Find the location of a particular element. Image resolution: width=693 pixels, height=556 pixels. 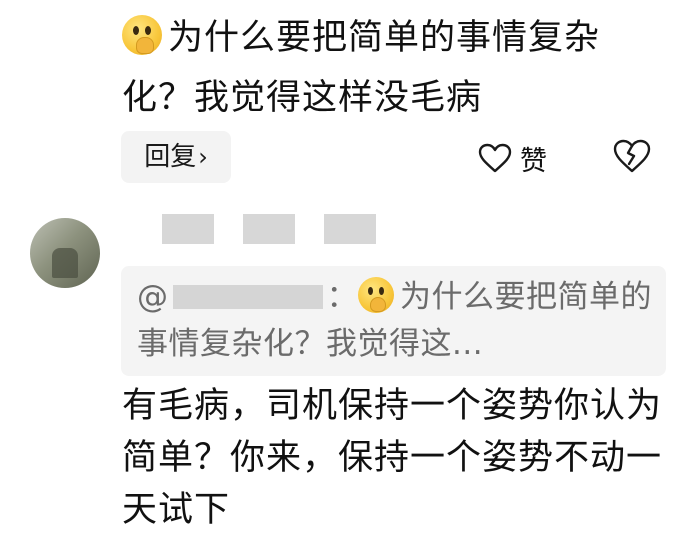

like-button: 赞 is located at coordinates (512, 158).